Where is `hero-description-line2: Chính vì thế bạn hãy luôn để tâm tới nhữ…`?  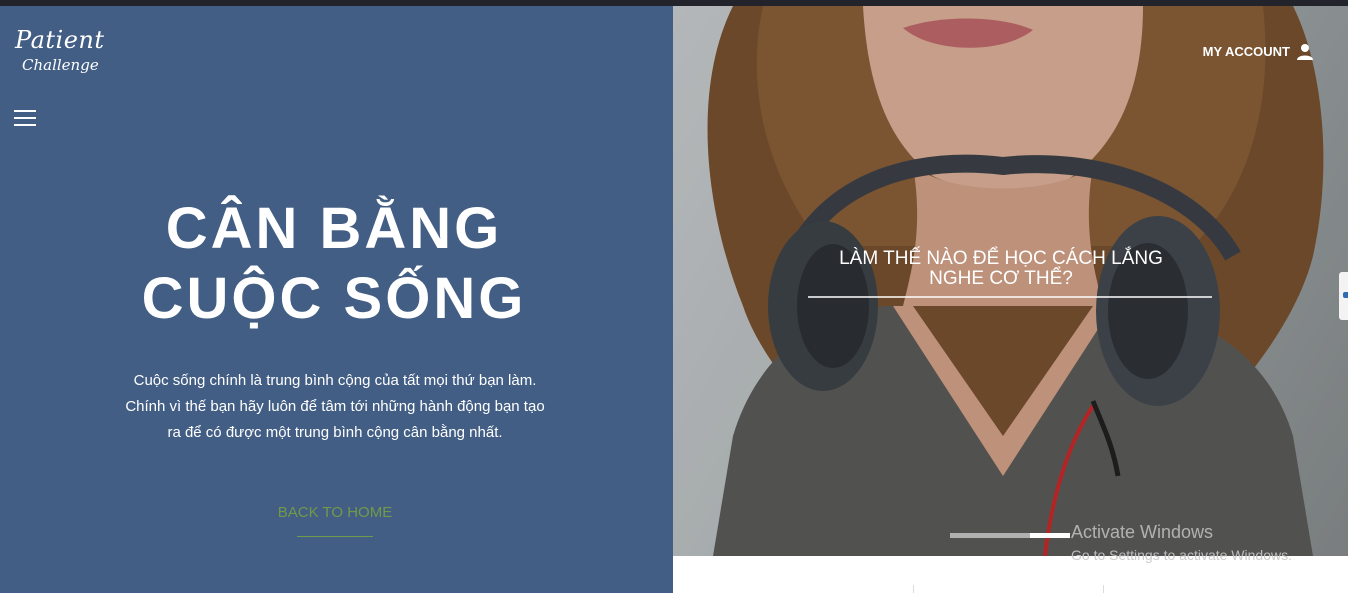 hero-description-line2: Chính vì thế bạn hãy luôn để tâm tới nhữ… is located at coordinates (335, 406).